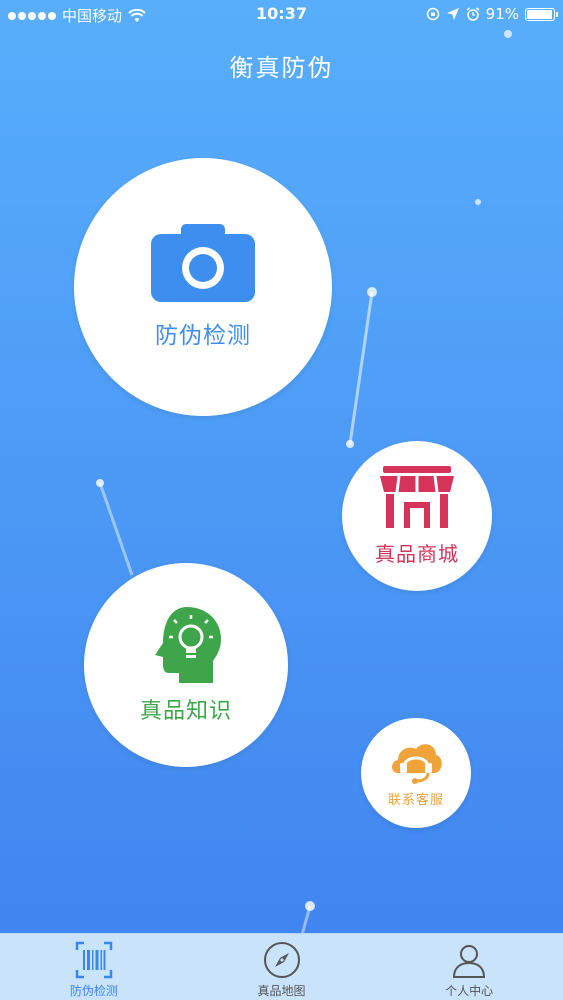  I want to click on tab-bar: 防伪检测 真品地图 个人中心, so click(281, 966).